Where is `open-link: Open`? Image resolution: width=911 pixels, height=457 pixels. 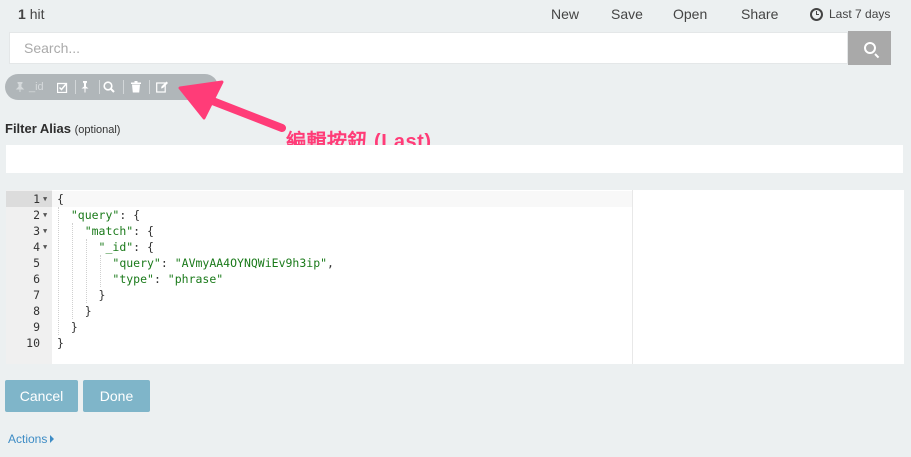 open-link: Open is located at coordinates (690, 14).